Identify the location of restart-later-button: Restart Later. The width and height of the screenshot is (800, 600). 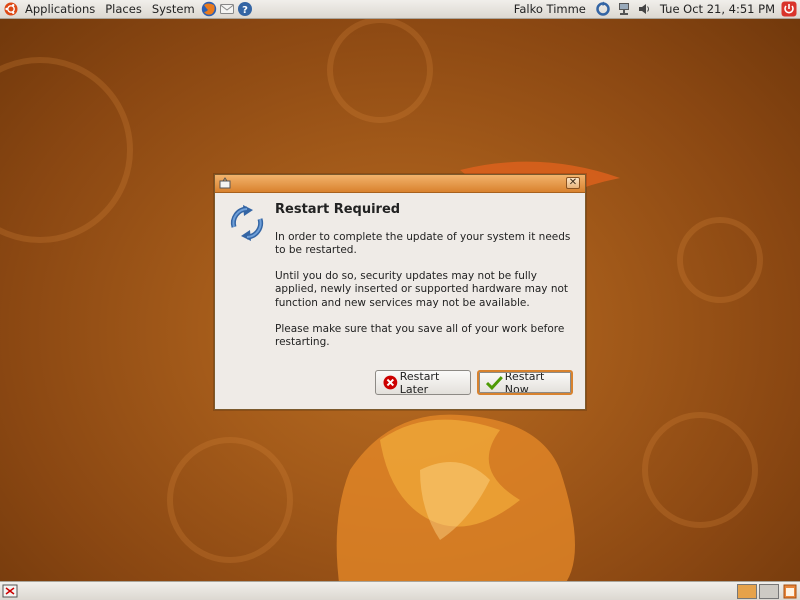
(423, 382).